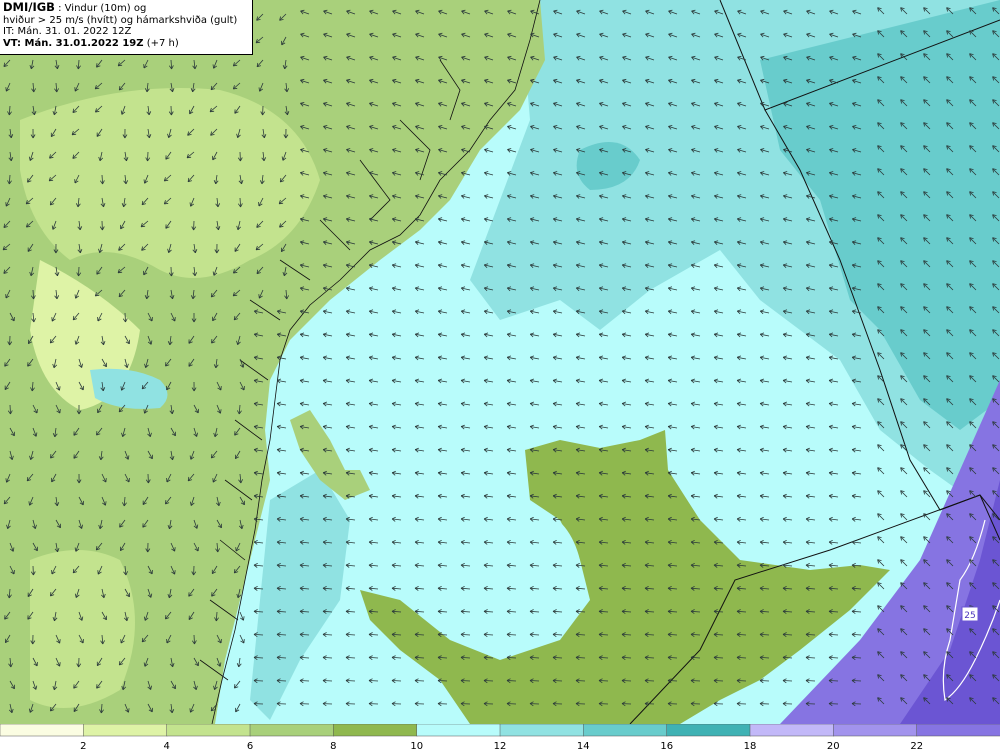  I want to click on legend-tick-label: 18, so click(750, 746).